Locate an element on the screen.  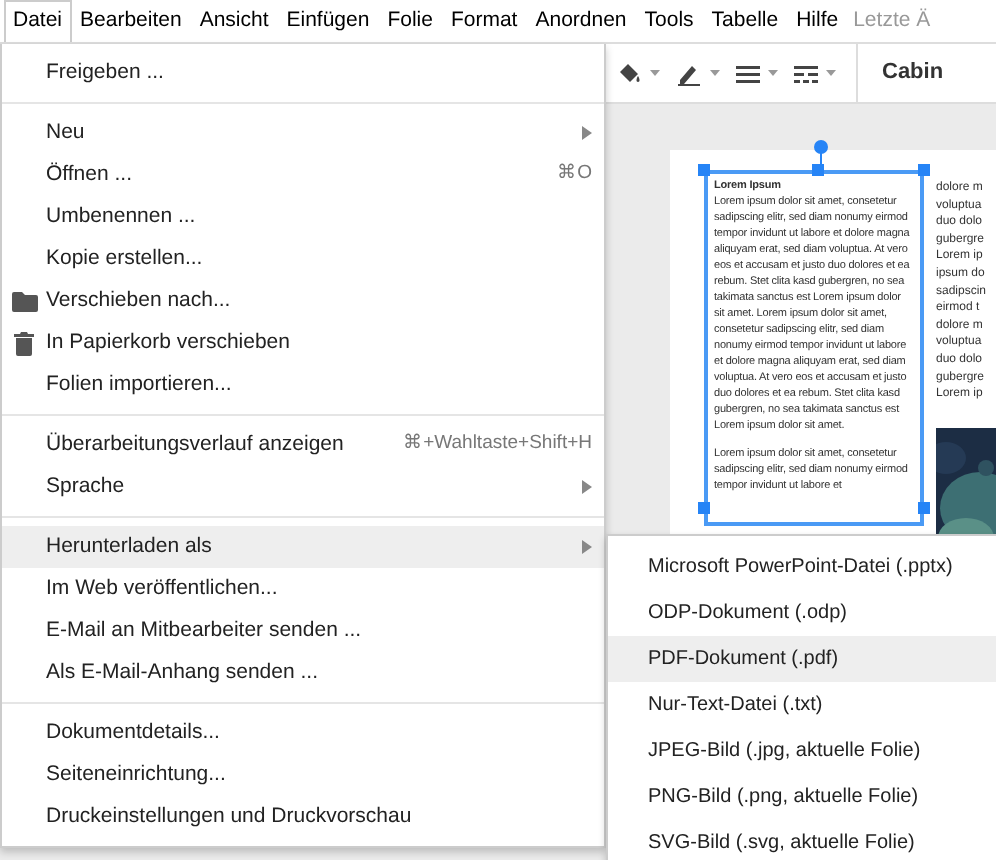
menubar-item: Ansicht is located at coordinates (234, 21).